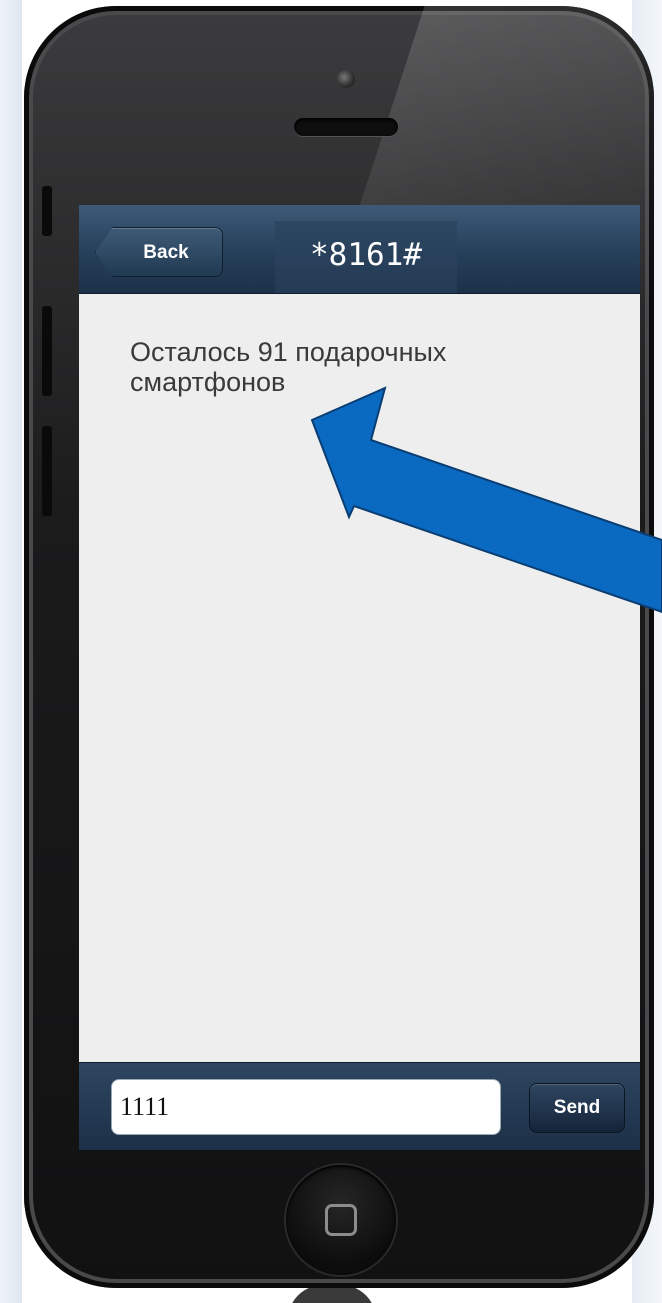 Image resolution: width=662 pixels, height=1303 pixels. What do you see at coordinates (346, 79) in the screenshot?
I see `front-camera-icon` at bounding box center [346, 79].